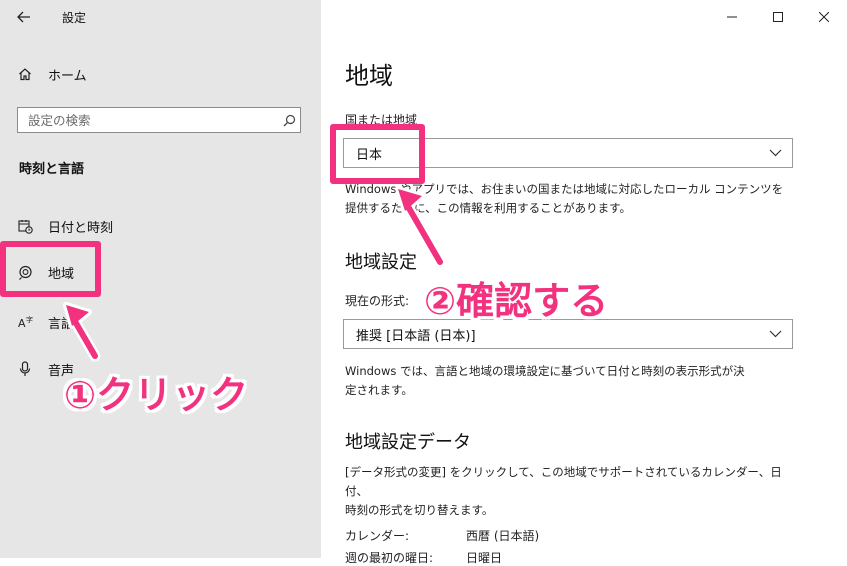 The height and width of the screenshot is (566, 847). Describe the element at coordinates (516, 301) in the screenshot. I see `step2-callout-text: ②確認する` at that location.